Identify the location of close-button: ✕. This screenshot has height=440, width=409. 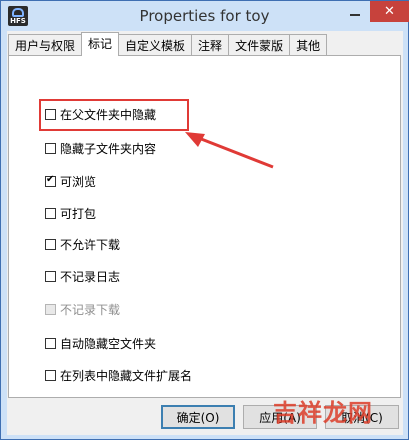
(389, 11).